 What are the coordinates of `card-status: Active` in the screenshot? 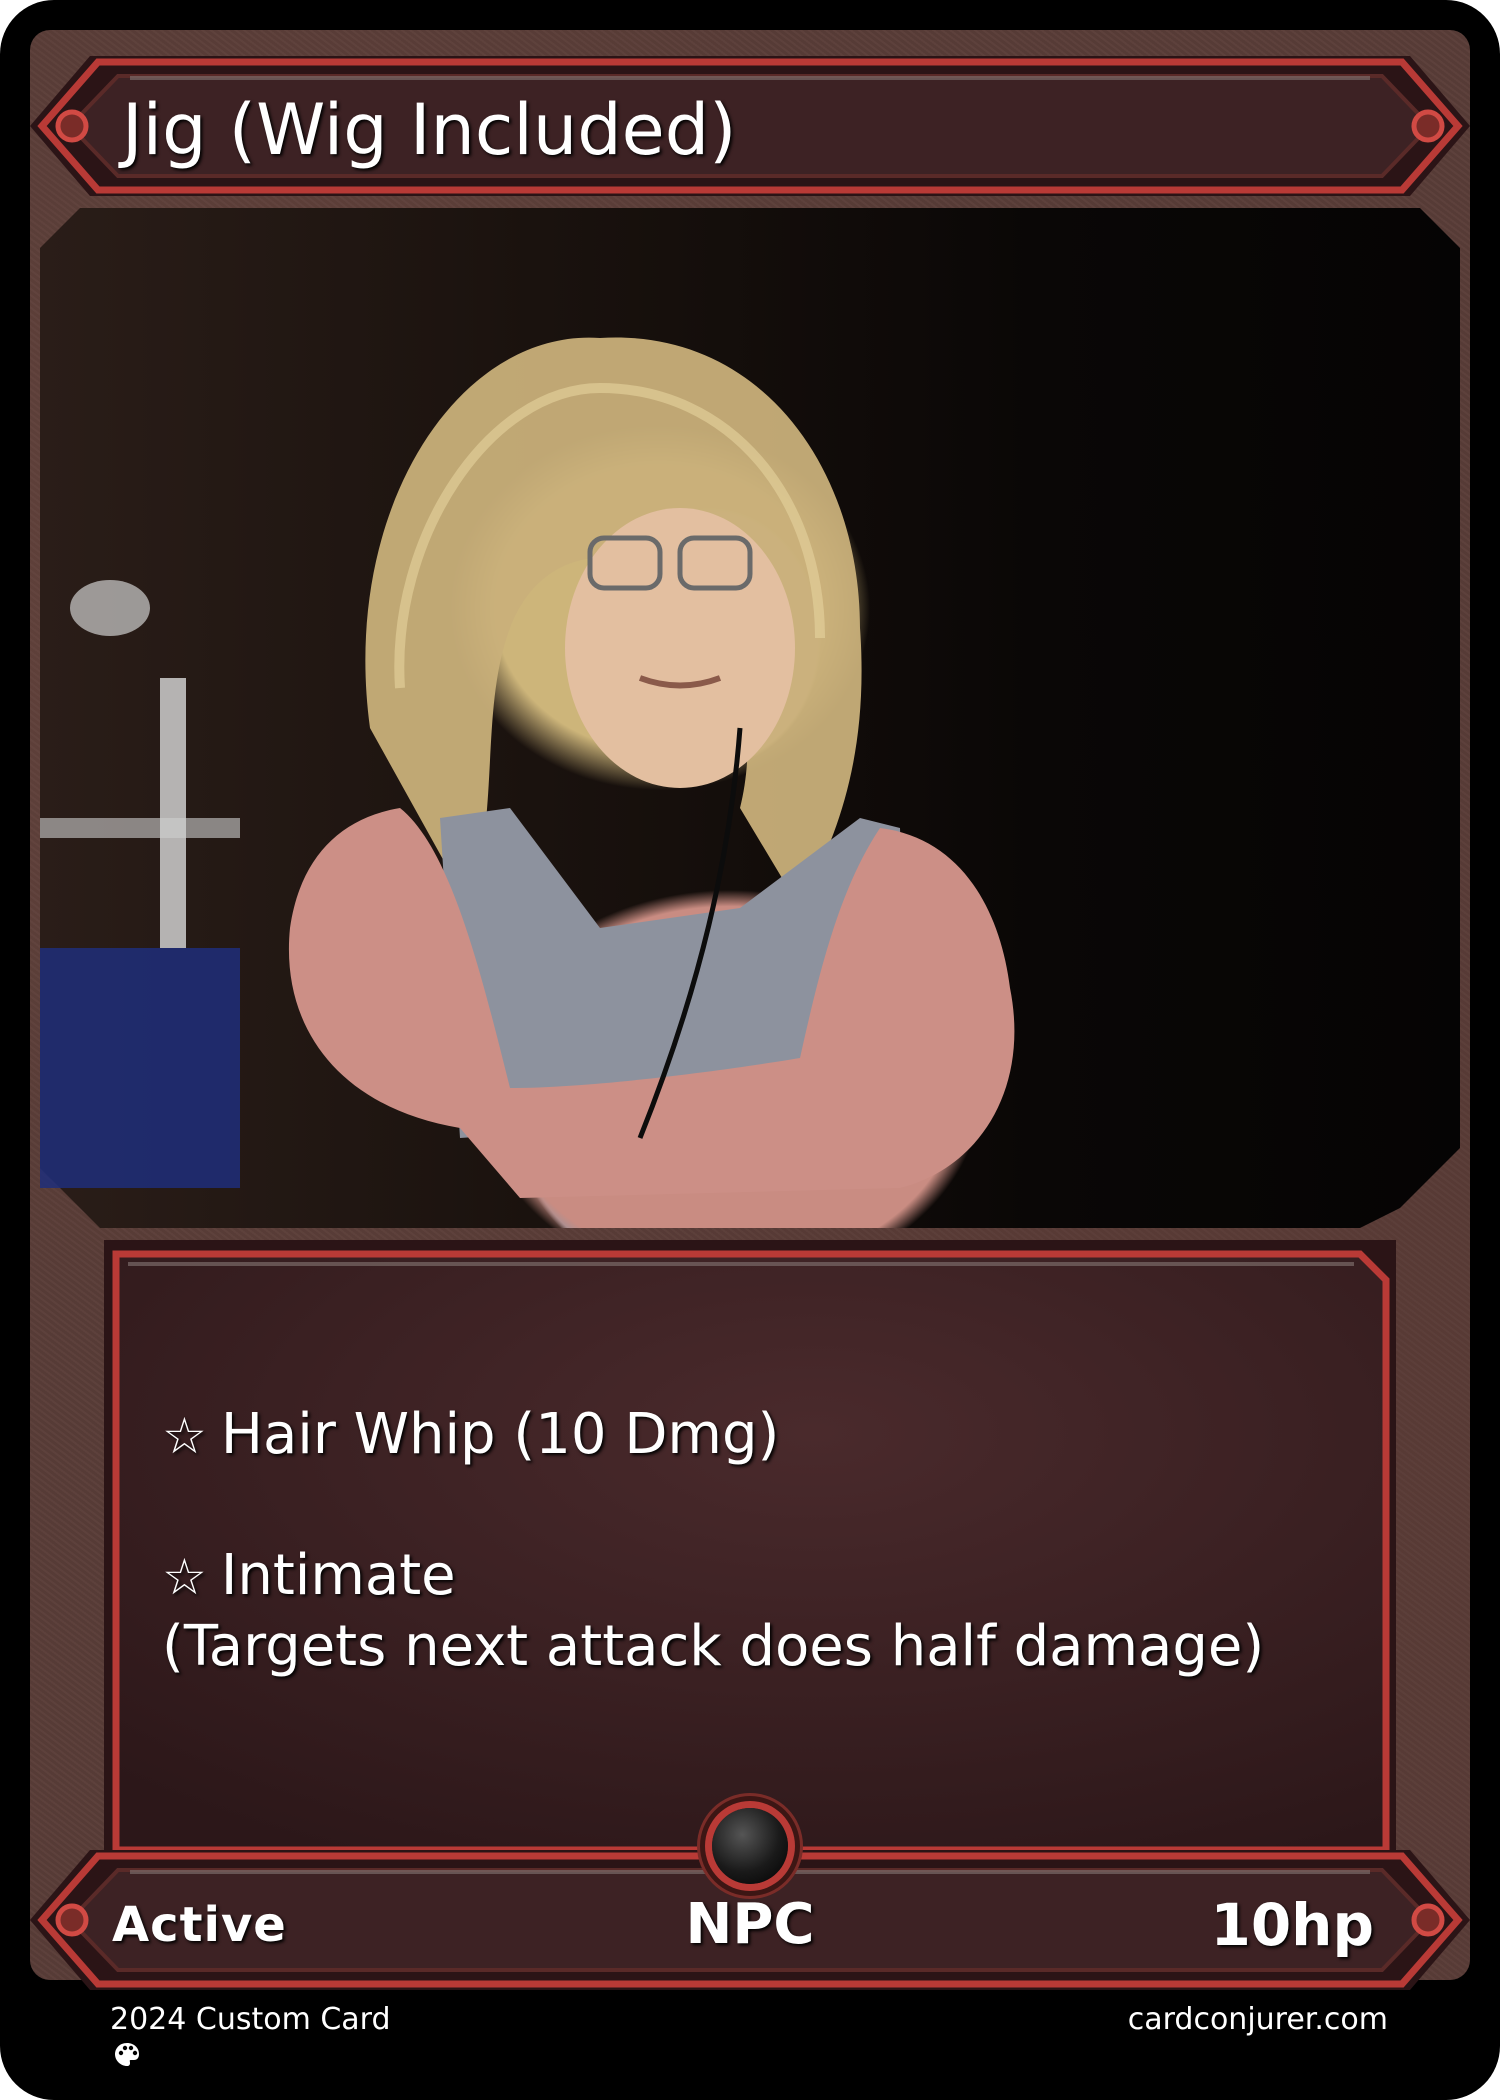 It's located at (199, 1925).